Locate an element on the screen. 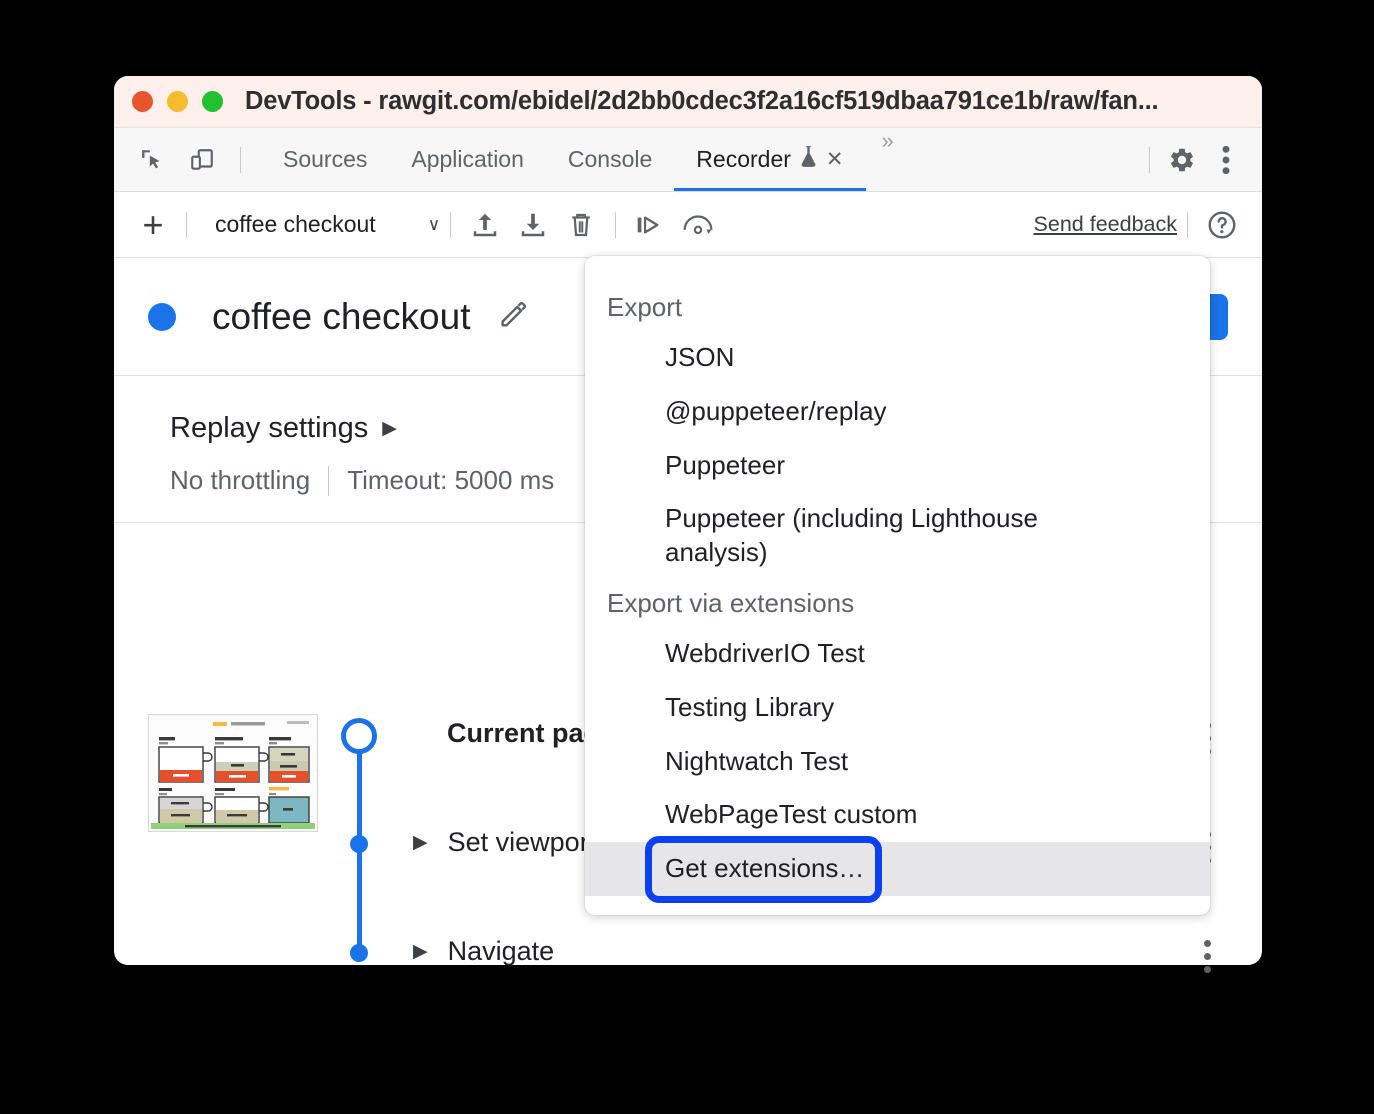 The image size is (1374, 1114). step-set-viewport: ▶ Set viewport is located at coordinates (504, 842).